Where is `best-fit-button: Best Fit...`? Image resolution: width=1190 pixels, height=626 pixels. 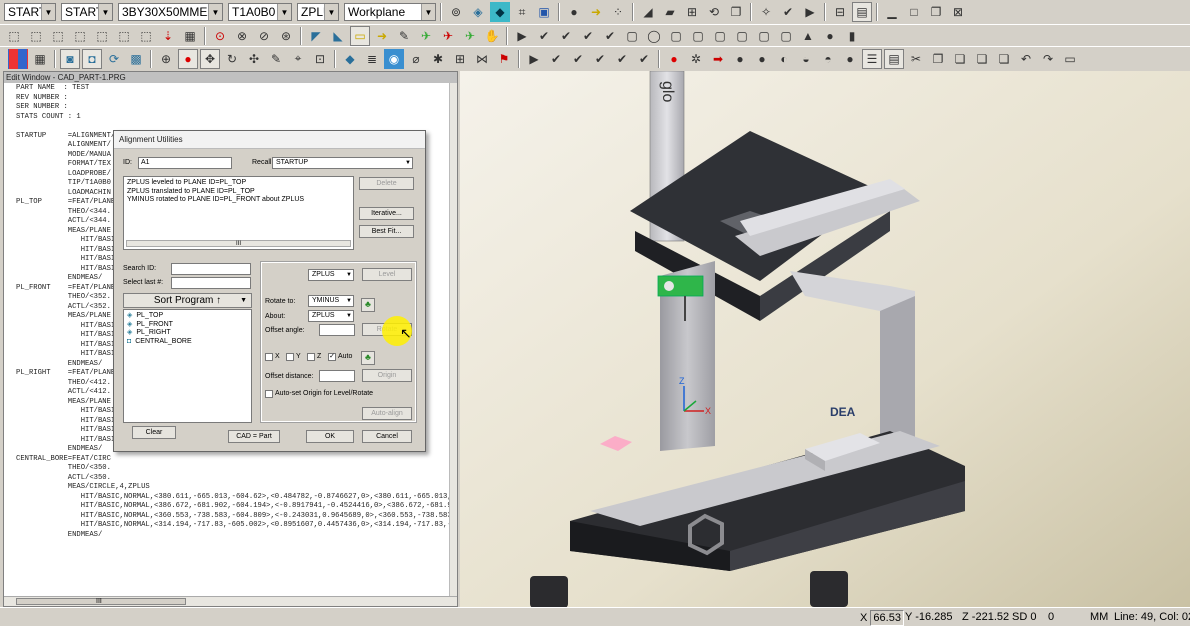
best-fit-button: Best Fit... is located at coordinates (386, 231).